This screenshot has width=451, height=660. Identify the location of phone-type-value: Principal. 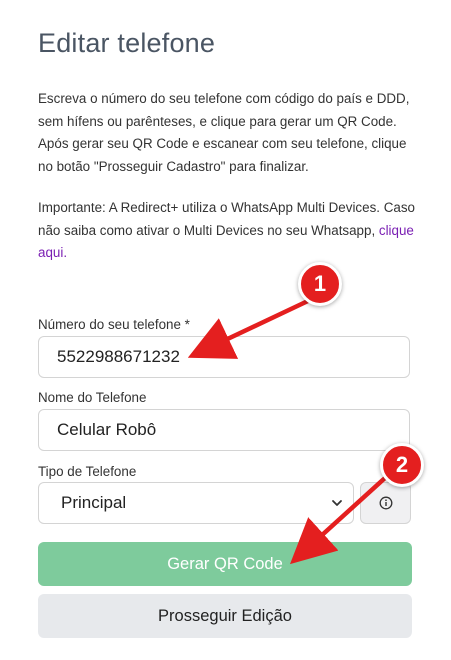
(94, 502).